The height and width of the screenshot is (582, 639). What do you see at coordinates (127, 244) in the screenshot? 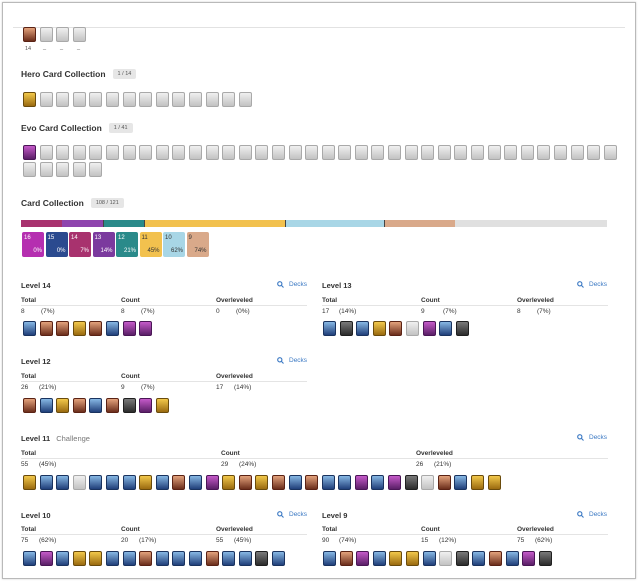
I see `level-box: 12 21%` at bounding box center [127, 244].